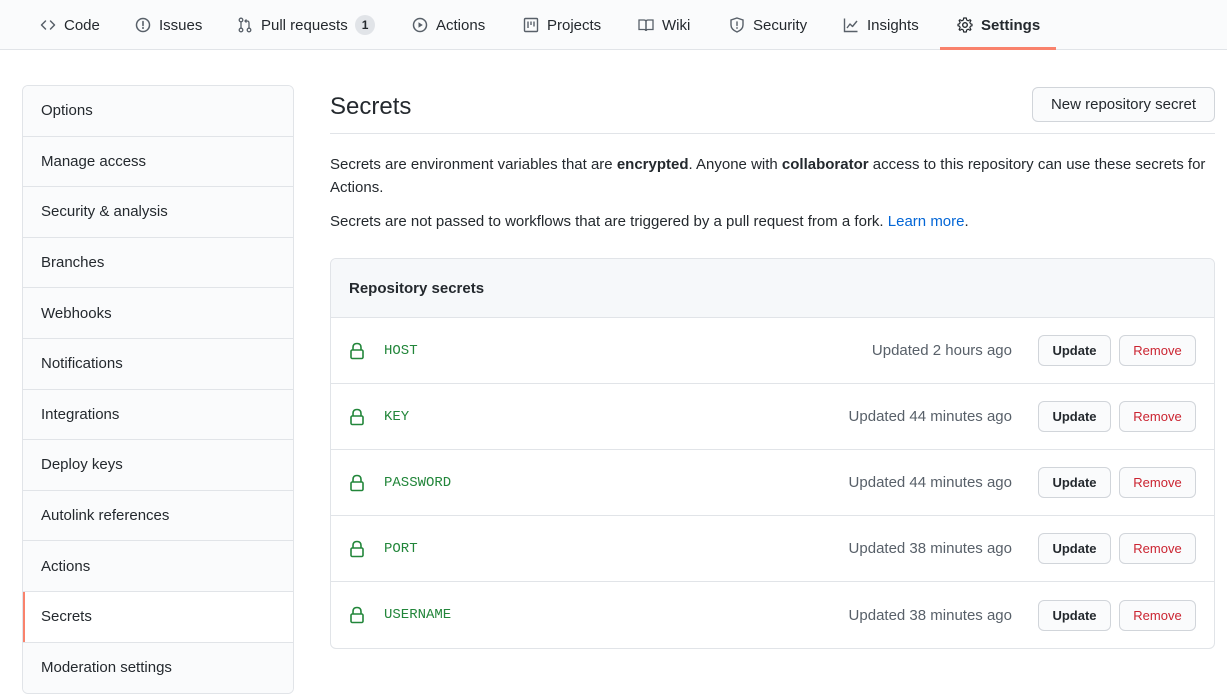  Describe the element at coordinates (158, 465) in the screenshot. I see `sidebar-item-deploy-keys: Deploy keys` at that location.